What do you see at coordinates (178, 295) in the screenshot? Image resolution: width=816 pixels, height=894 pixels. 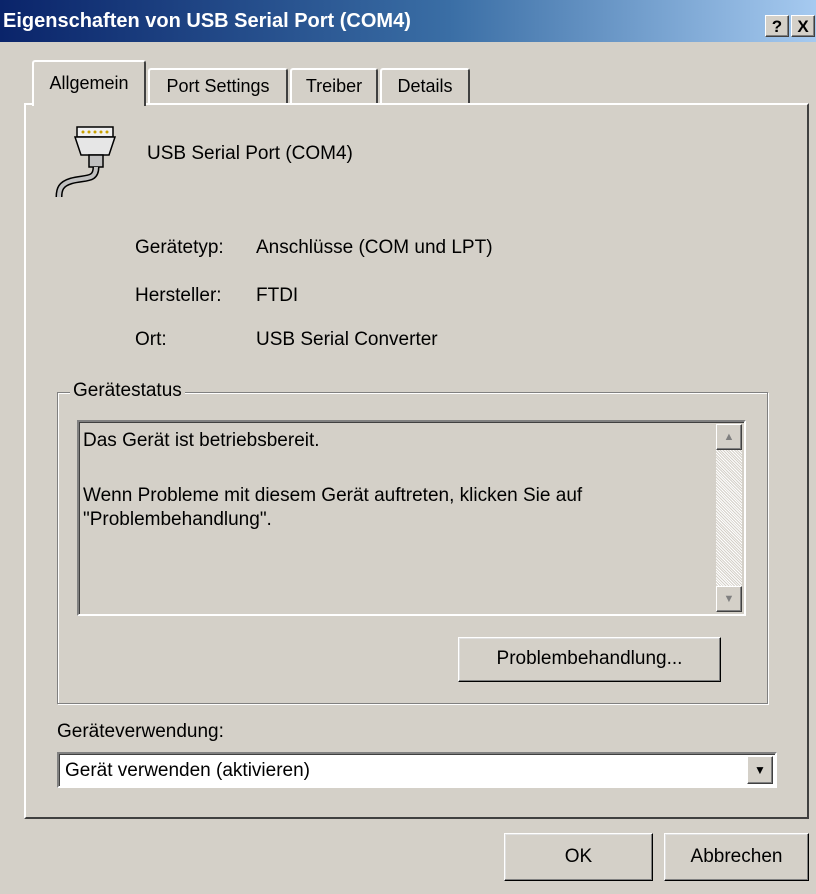 I see `manufacturer-label: Hersteller:` at bounding box center [178, 295].